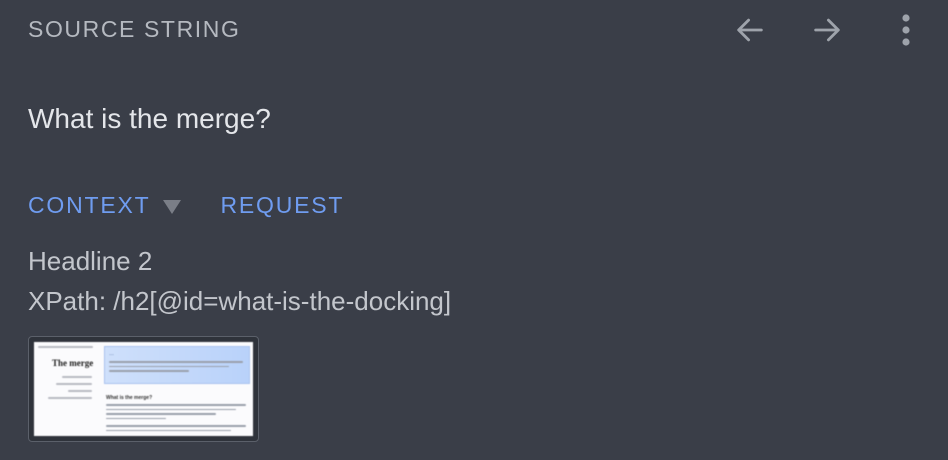 The width and height of the screenshot is (948, 460). I want to click on chevron-down-icon, so click(171, 206).